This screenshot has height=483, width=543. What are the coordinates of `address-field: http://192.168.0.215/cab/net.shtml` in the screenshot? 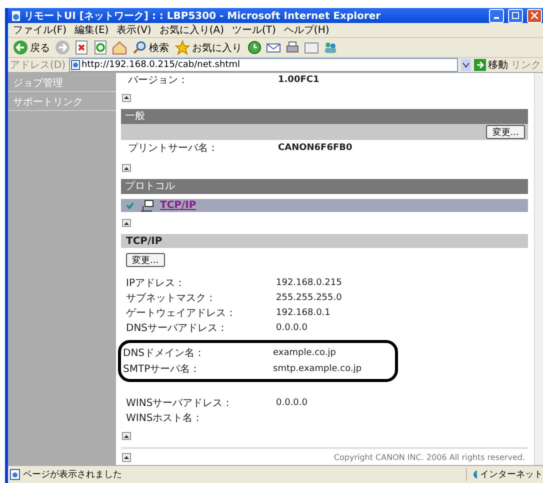 It's located at (263, 65).